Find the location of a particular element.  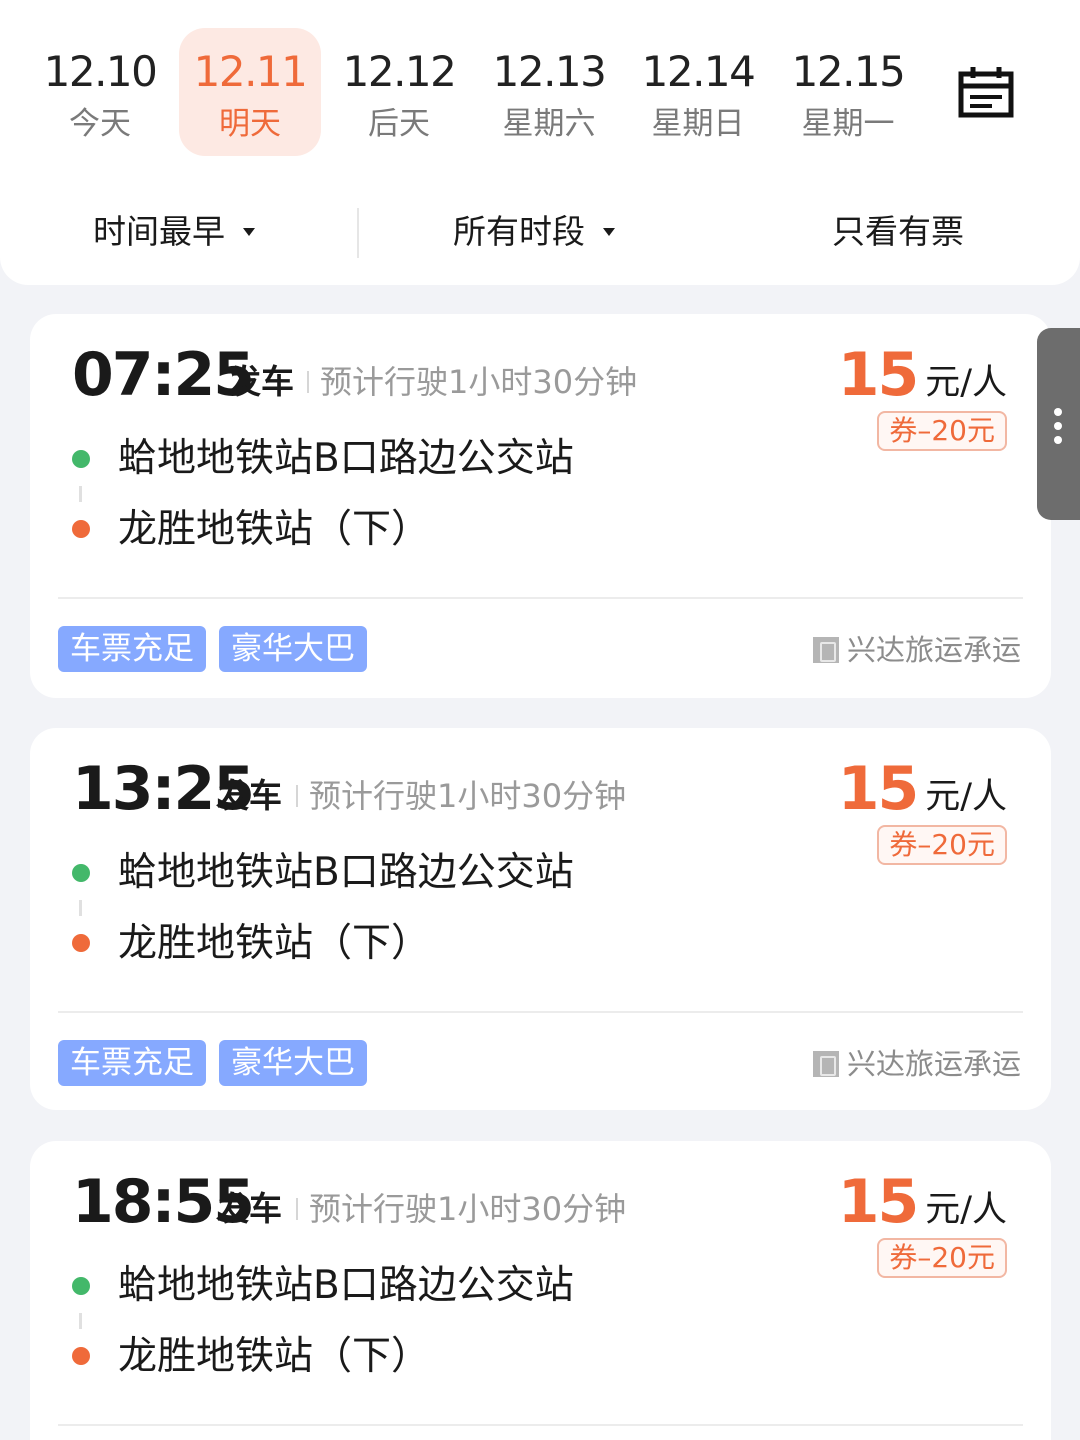

date-tab-0: 12.10 今天 is located at coordinates (100, 92).